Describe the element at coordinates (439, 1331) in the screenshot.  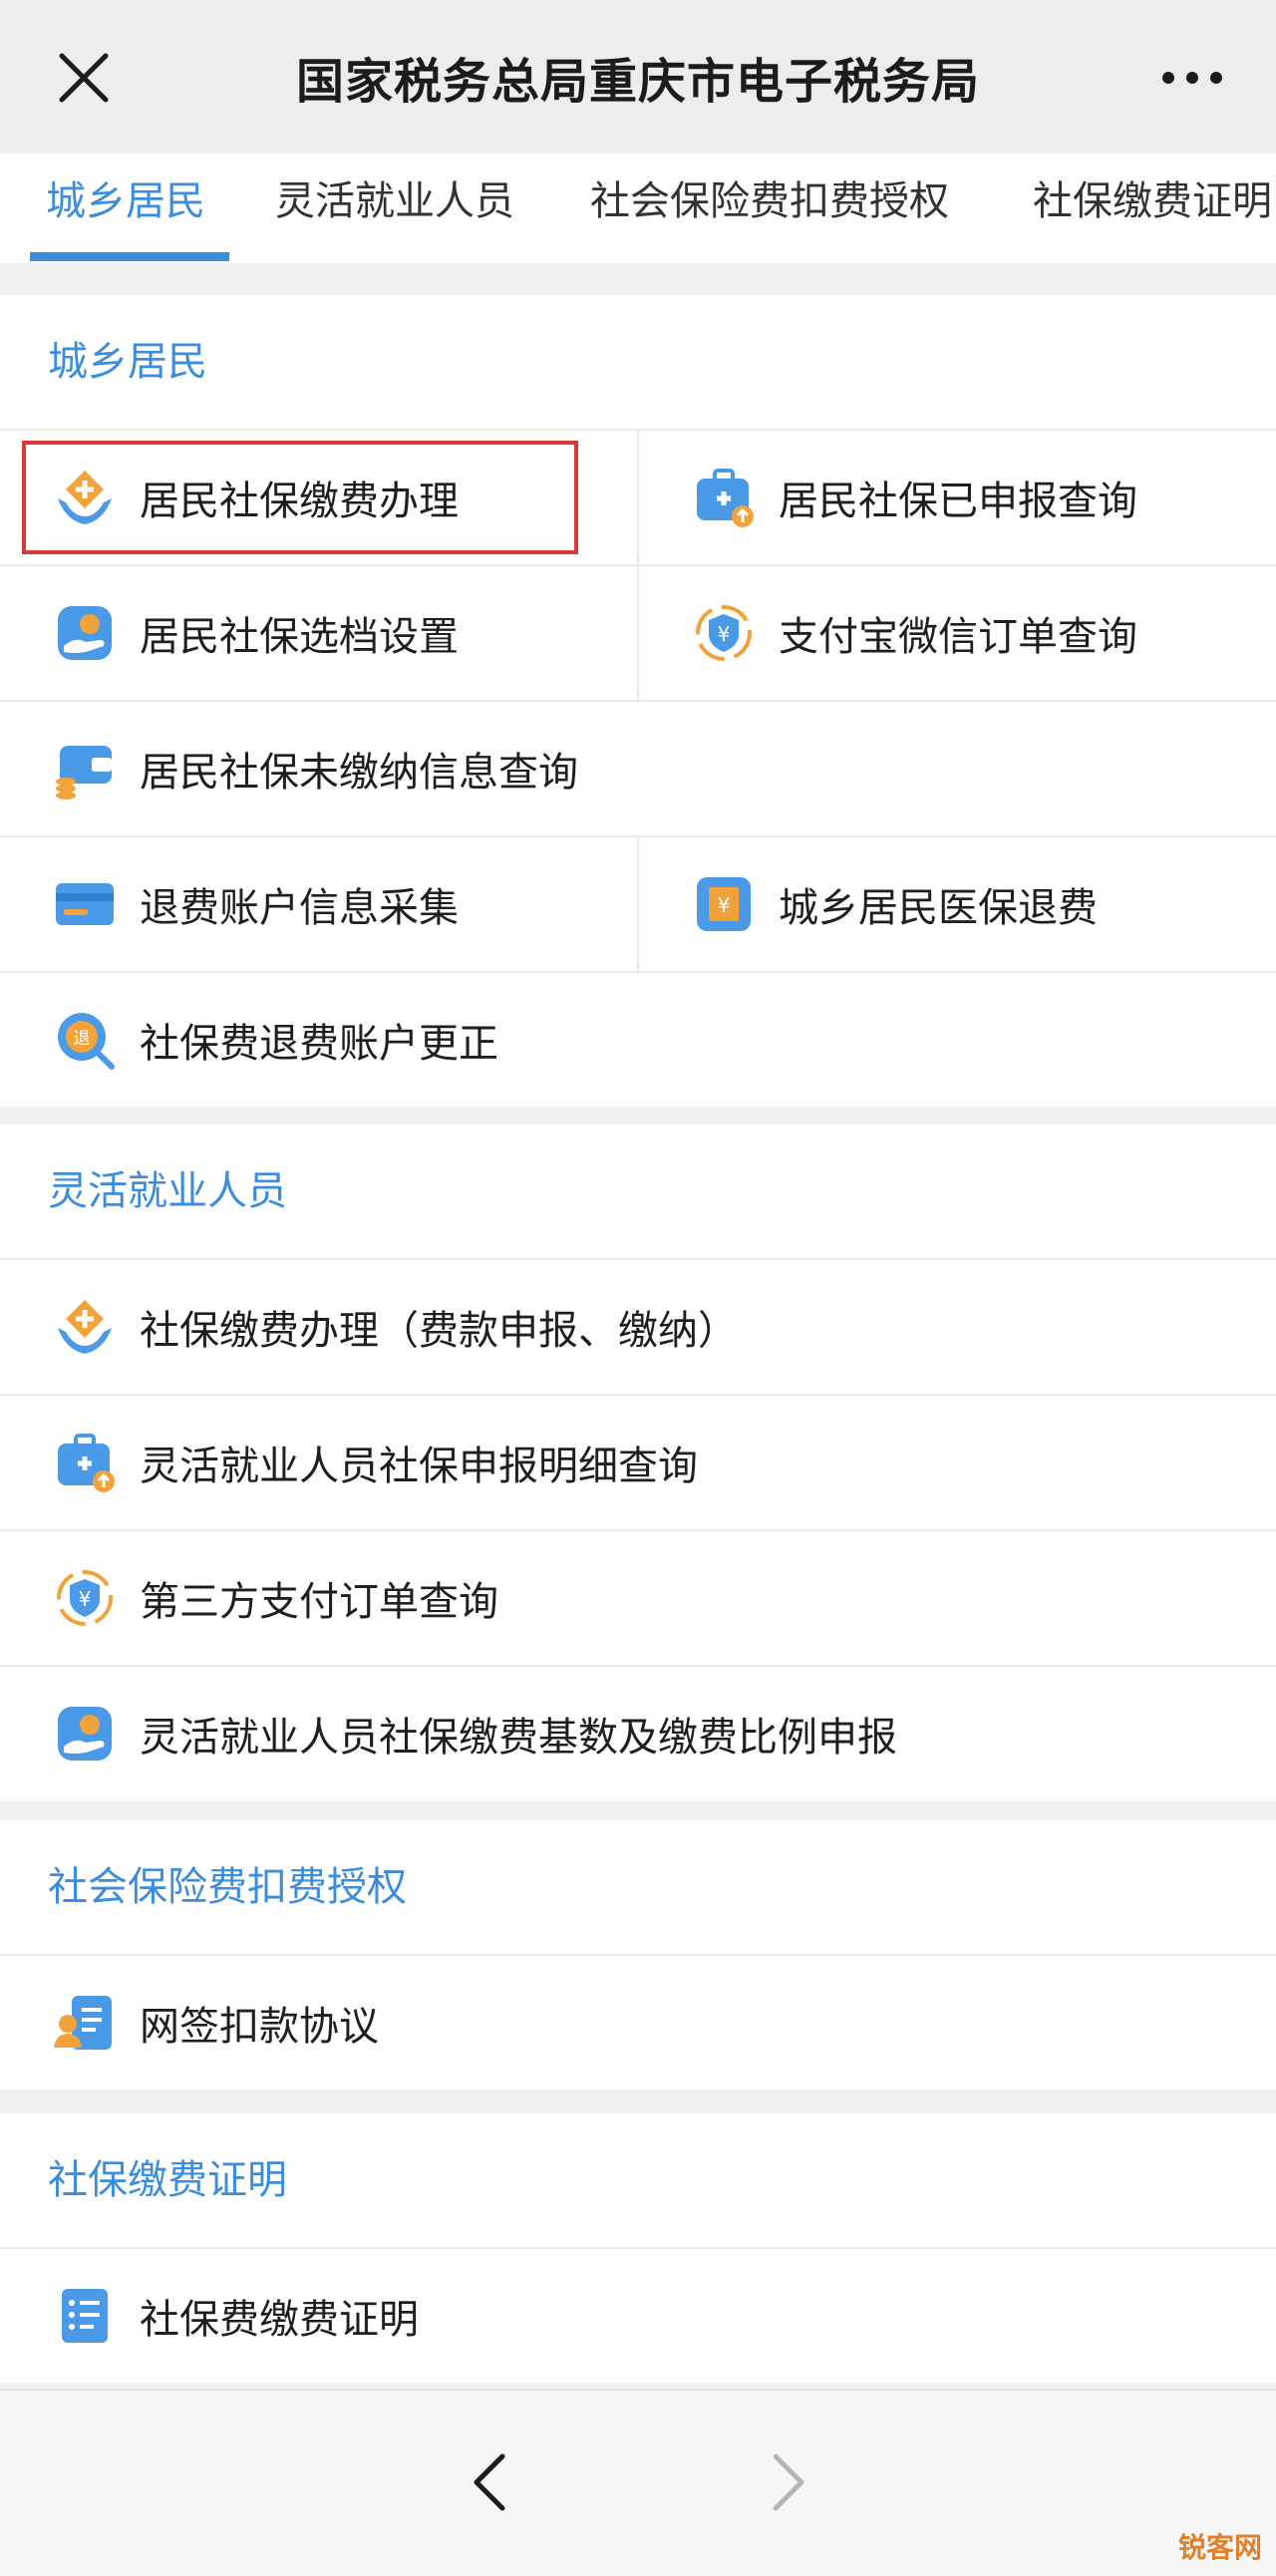
I see `item-label: 社保缴费办理（费款申报、缴纳）` at that location.